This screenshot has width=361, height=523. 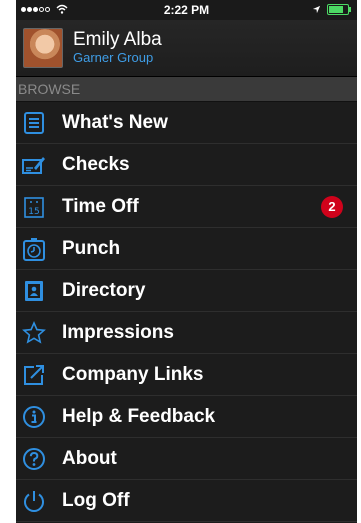 I want to click on menu-item-label: Directory, so click(x=104, y=290).